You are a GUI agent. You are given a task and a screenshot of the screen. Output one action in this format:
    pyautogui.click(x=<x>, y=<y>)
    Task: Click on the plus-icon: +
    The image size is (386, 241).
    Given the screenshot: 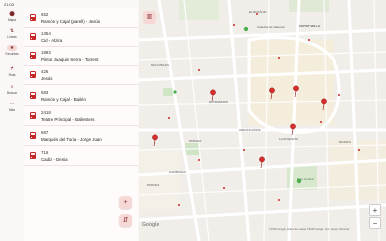 What is the action you would take?
    pyautogui.click(x=125, y=202)
    